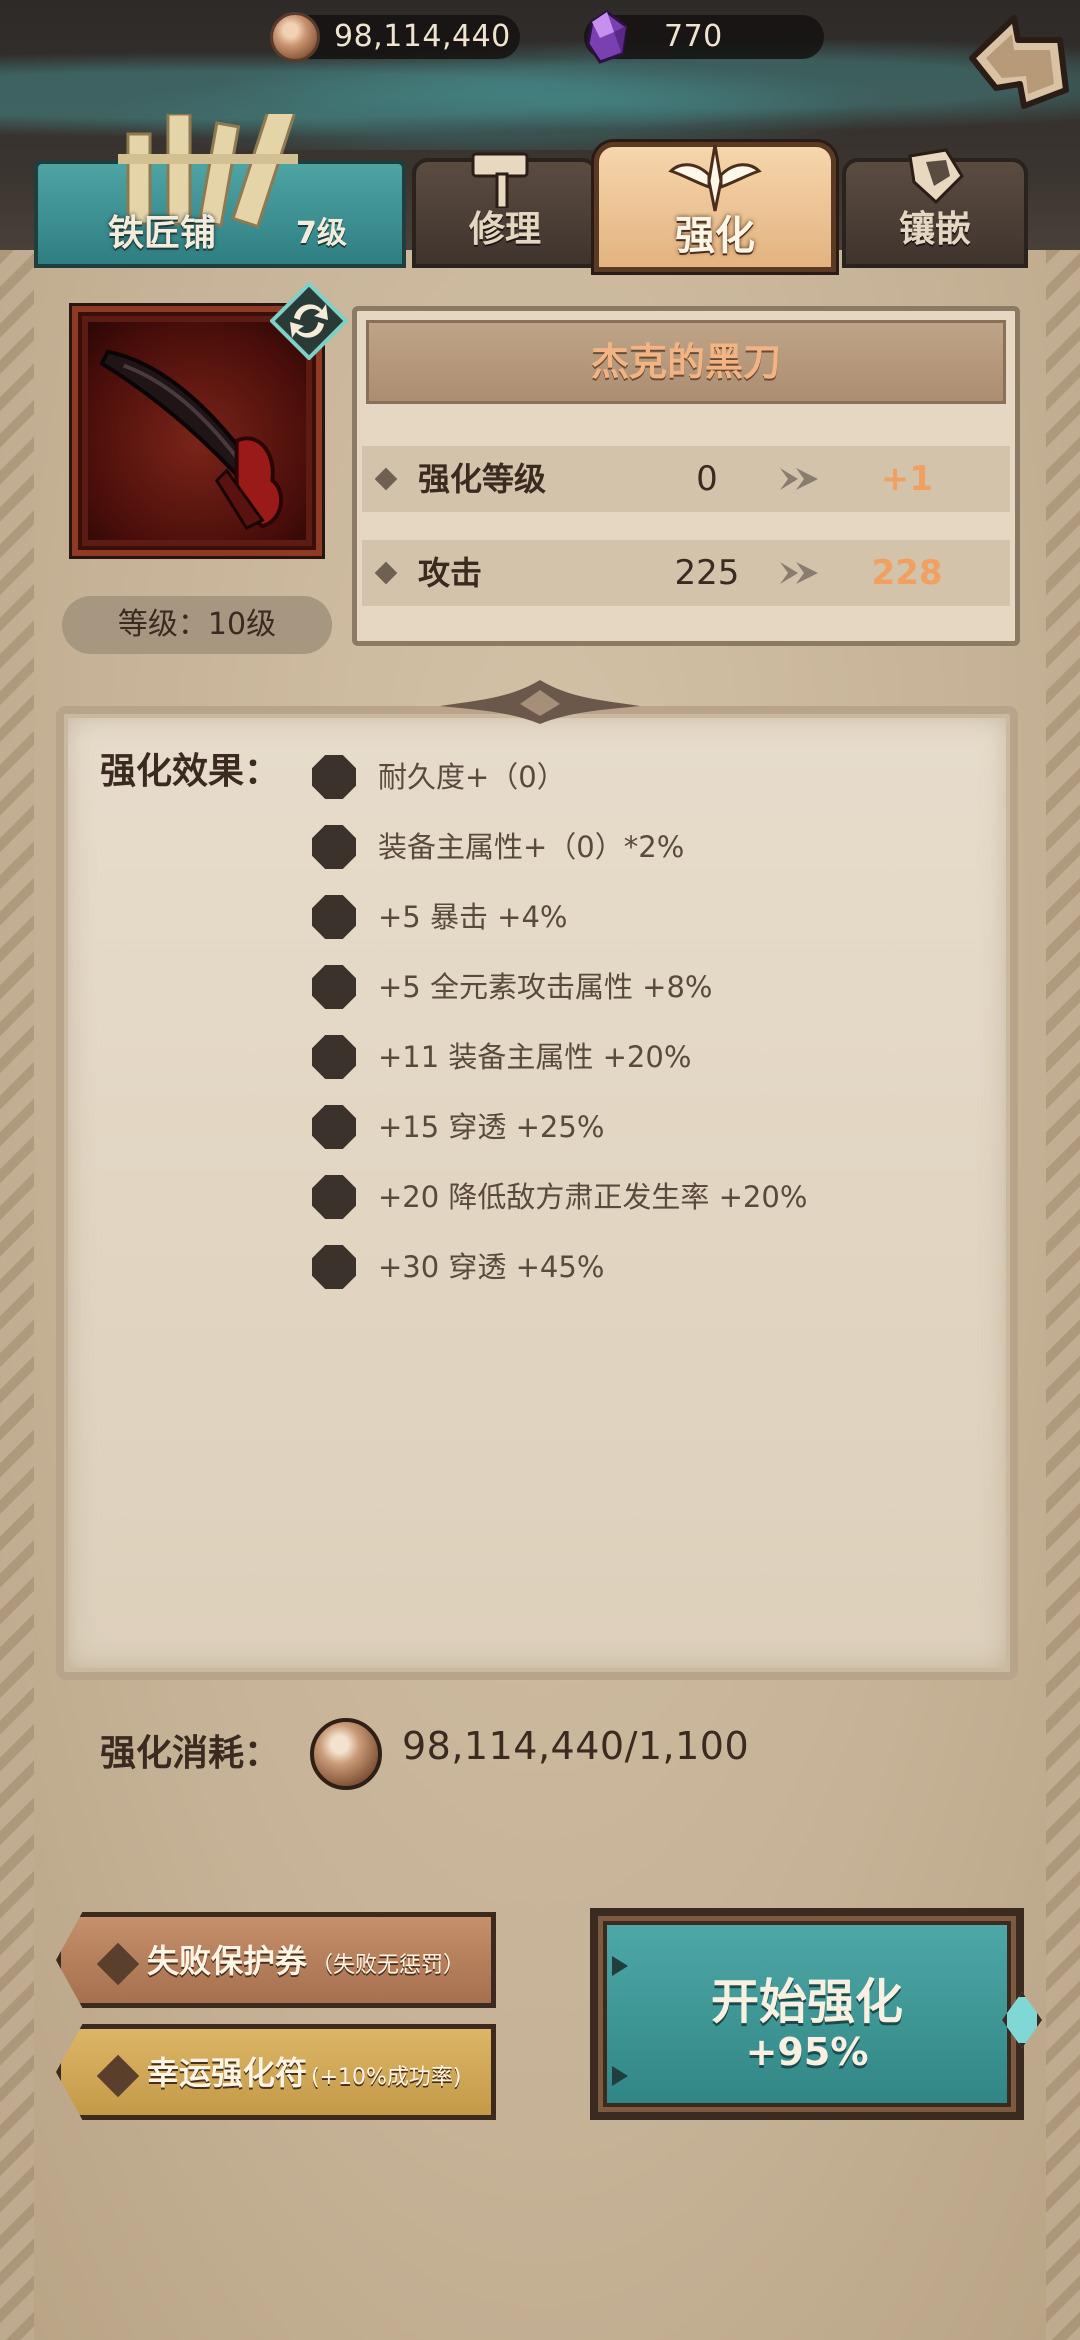  What do you see at coordinates (540, 702) in the screenshot?
I see `panel-ornament` at bounding box center [540, 702].